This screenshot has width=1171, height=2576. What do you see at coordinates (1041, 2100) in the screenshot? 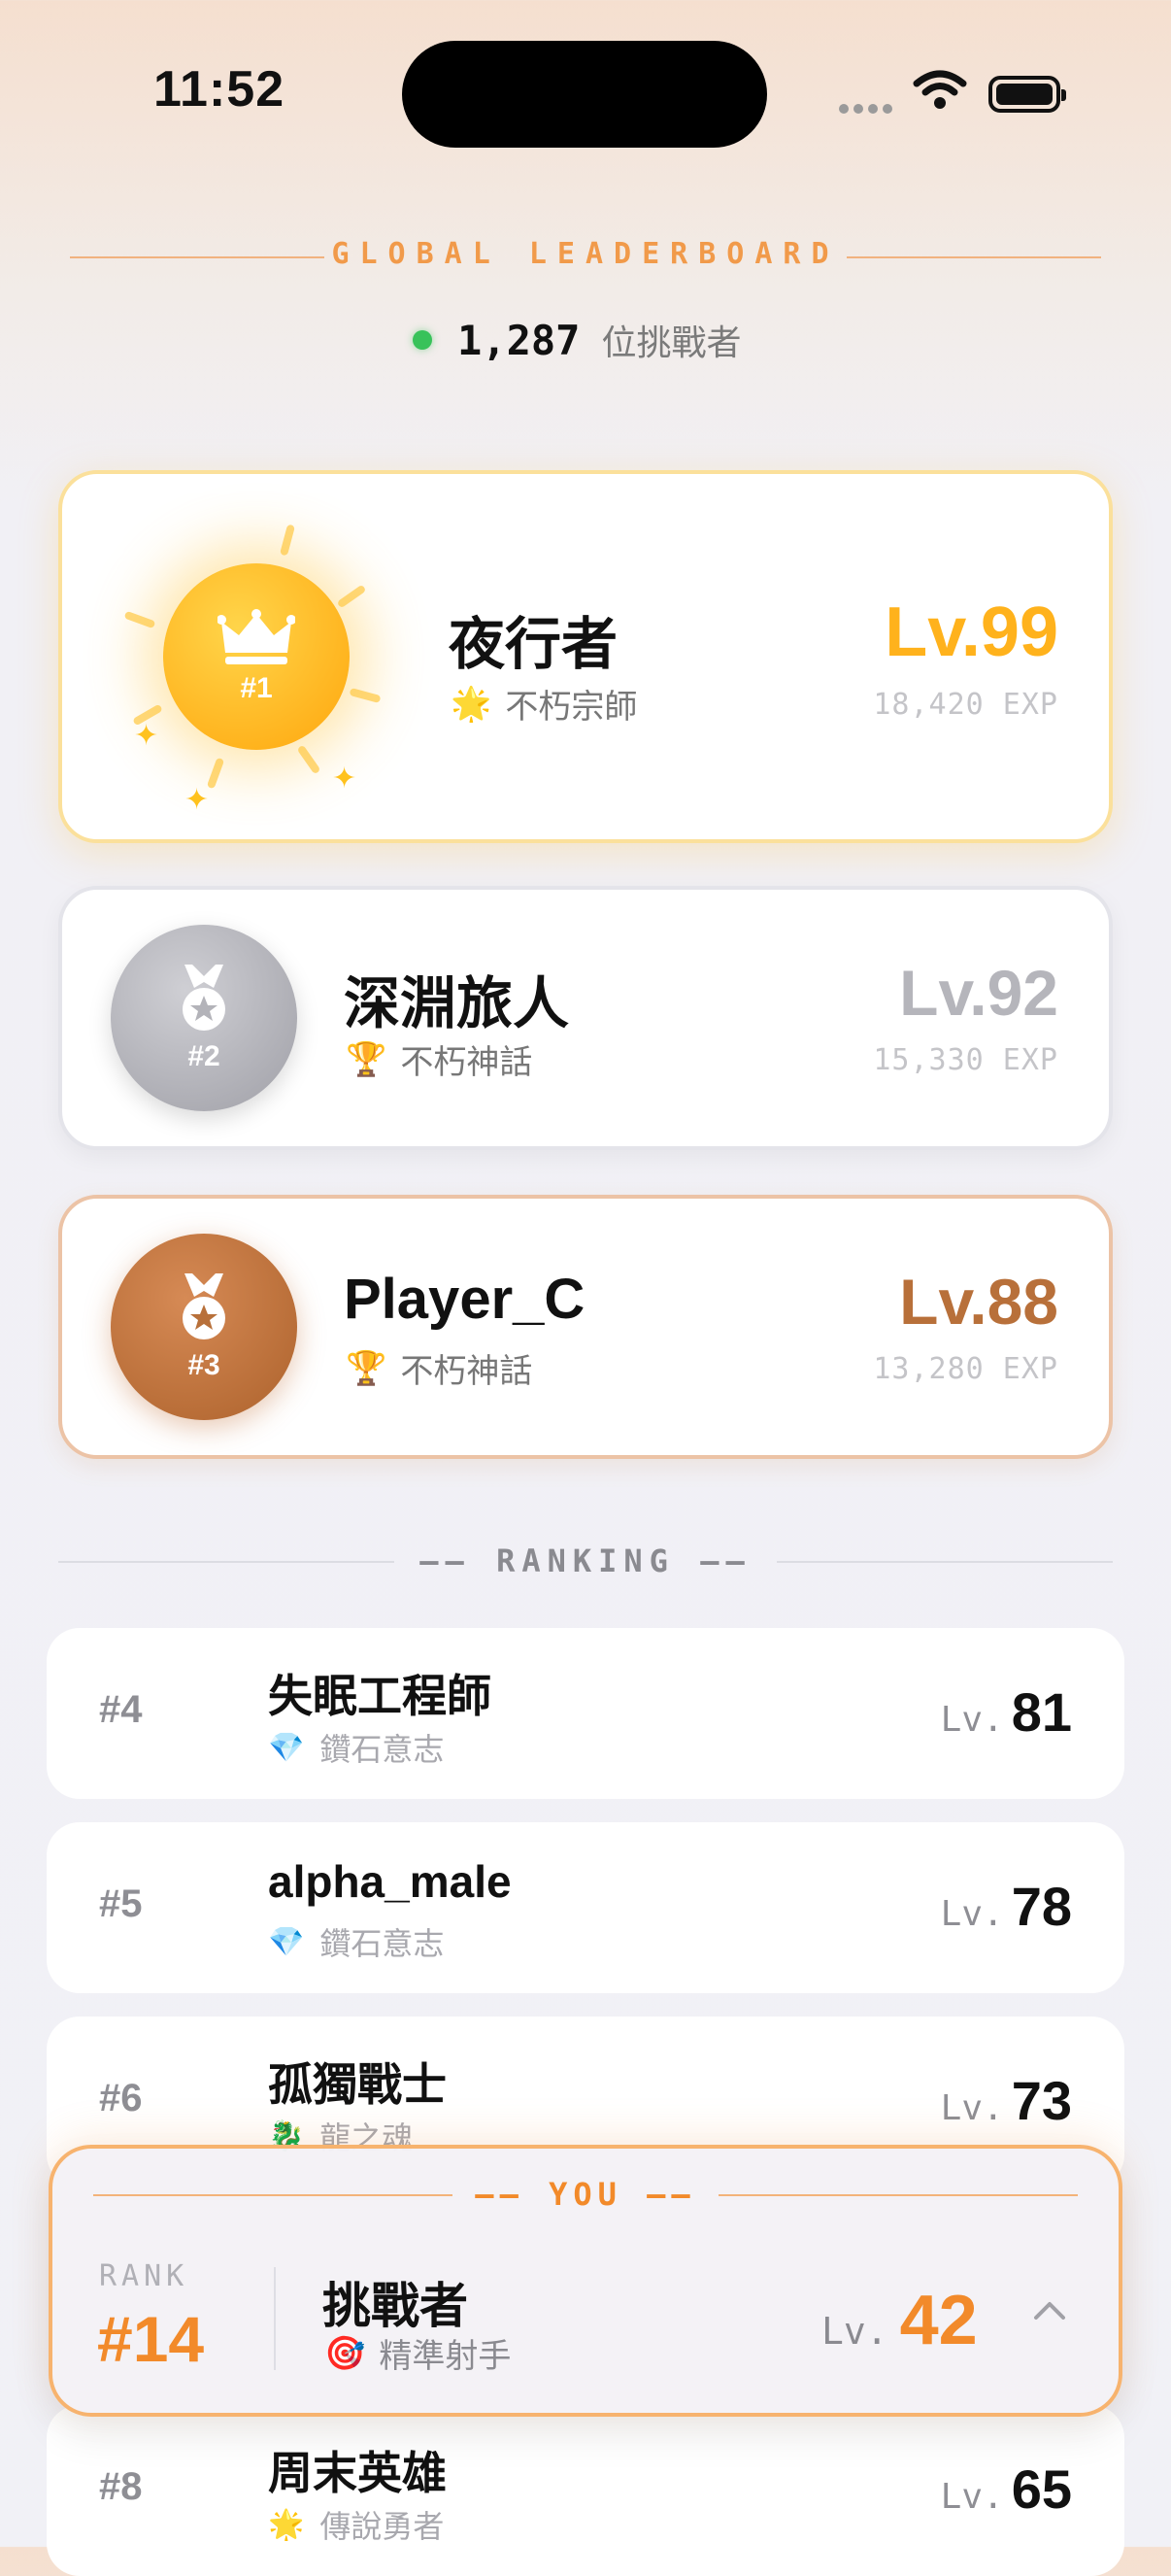
I see `level-value: 73` at bounding box center [1041, 2100].